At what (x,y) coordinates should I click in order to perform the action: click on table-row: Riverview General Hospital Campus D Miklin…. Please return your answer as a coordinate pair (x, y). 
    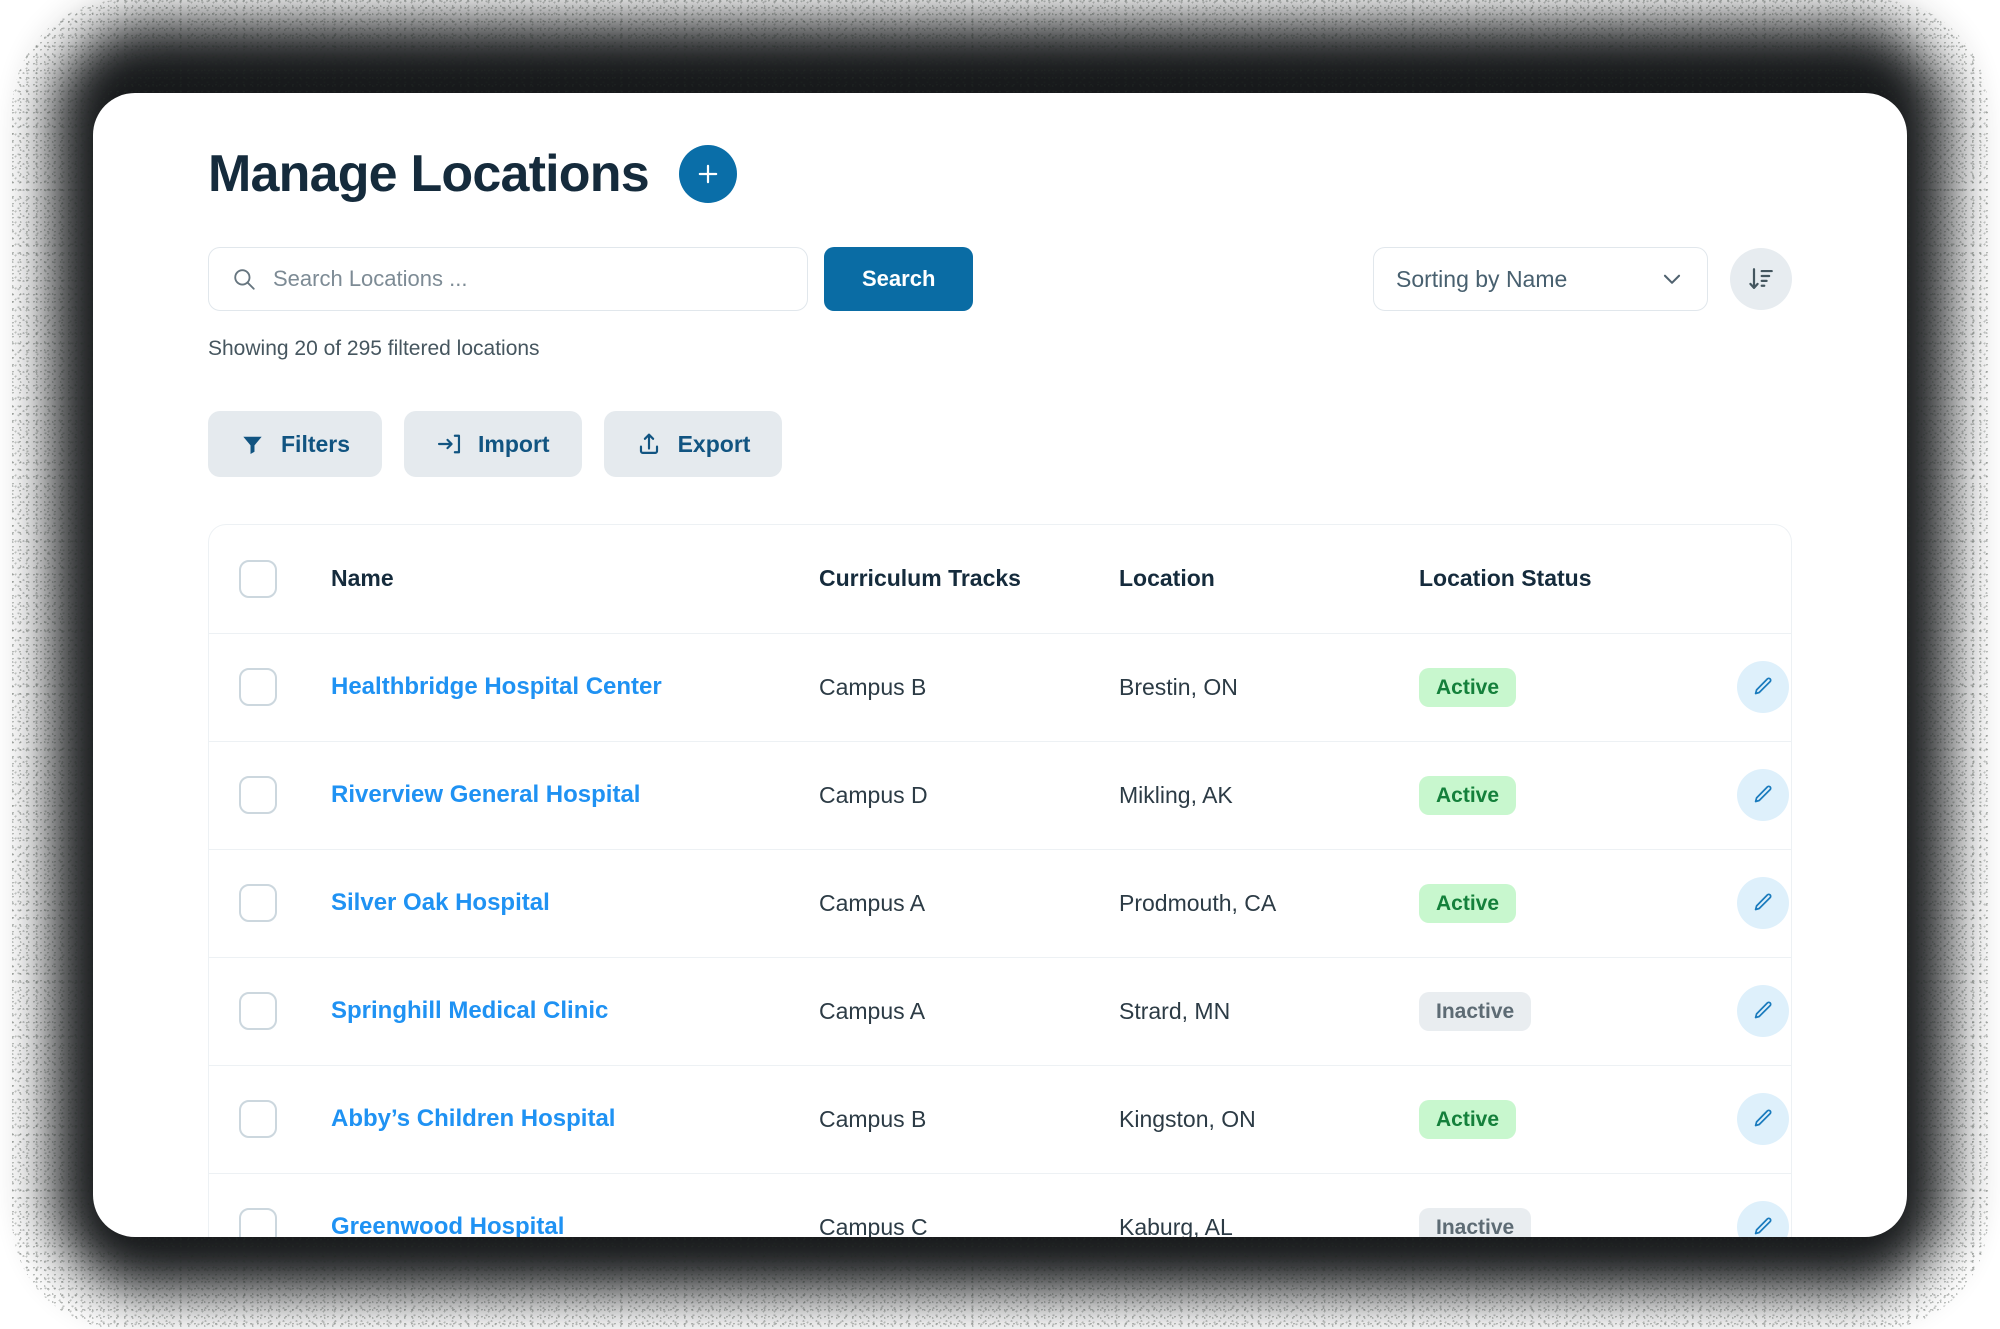
    Looking at the image, I should click on (1000, 795).